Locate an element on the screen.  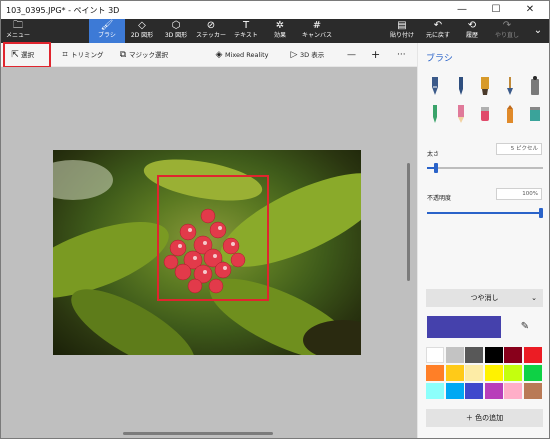
history-icon: ⟲ is located at coordinates (472, 25).